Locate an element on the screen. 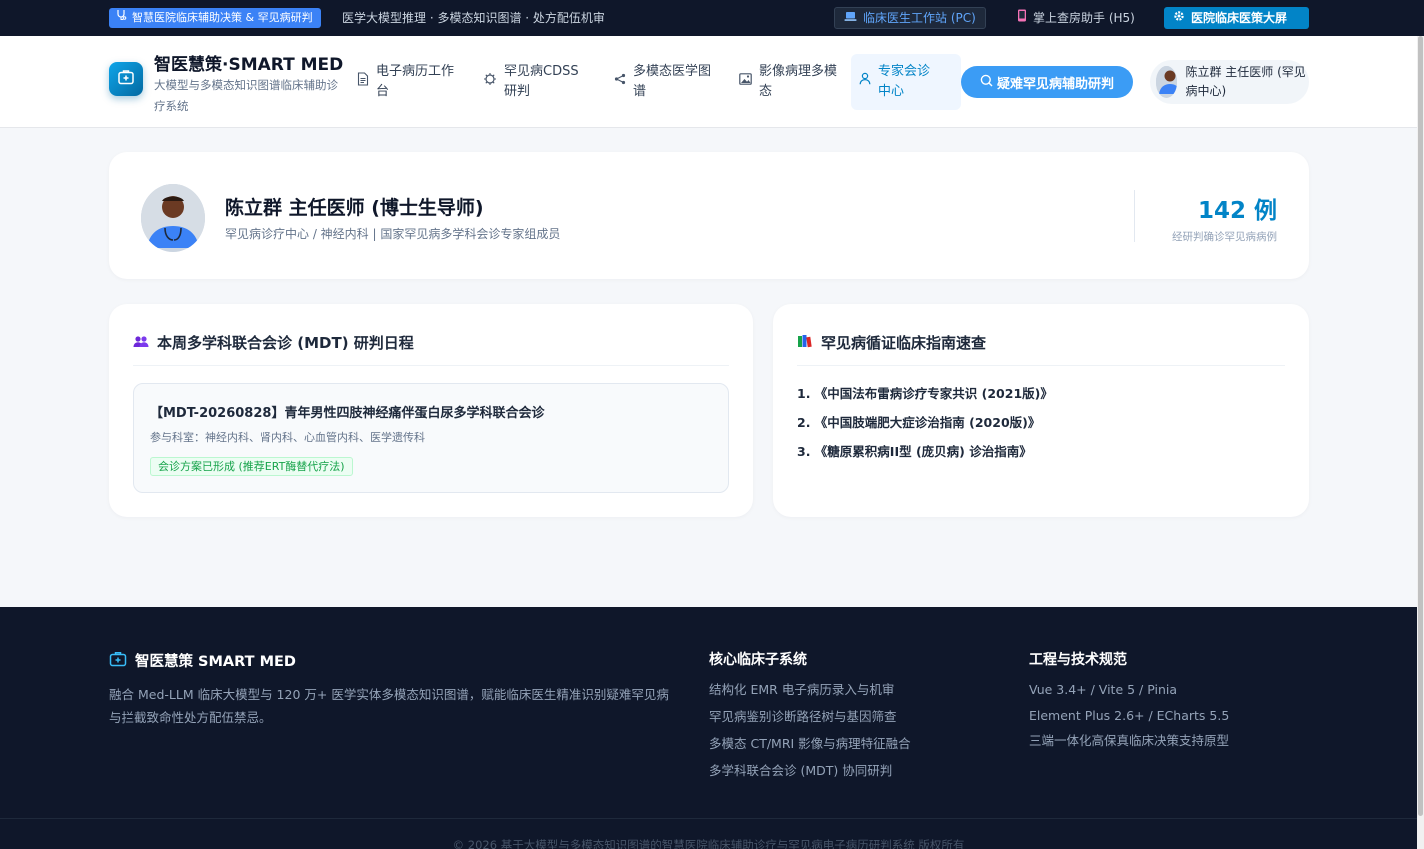 This screenshot has height=849, width=1424. footer-brand-label: 智医慧策 SMART MED is located at coordinates (215, 662).